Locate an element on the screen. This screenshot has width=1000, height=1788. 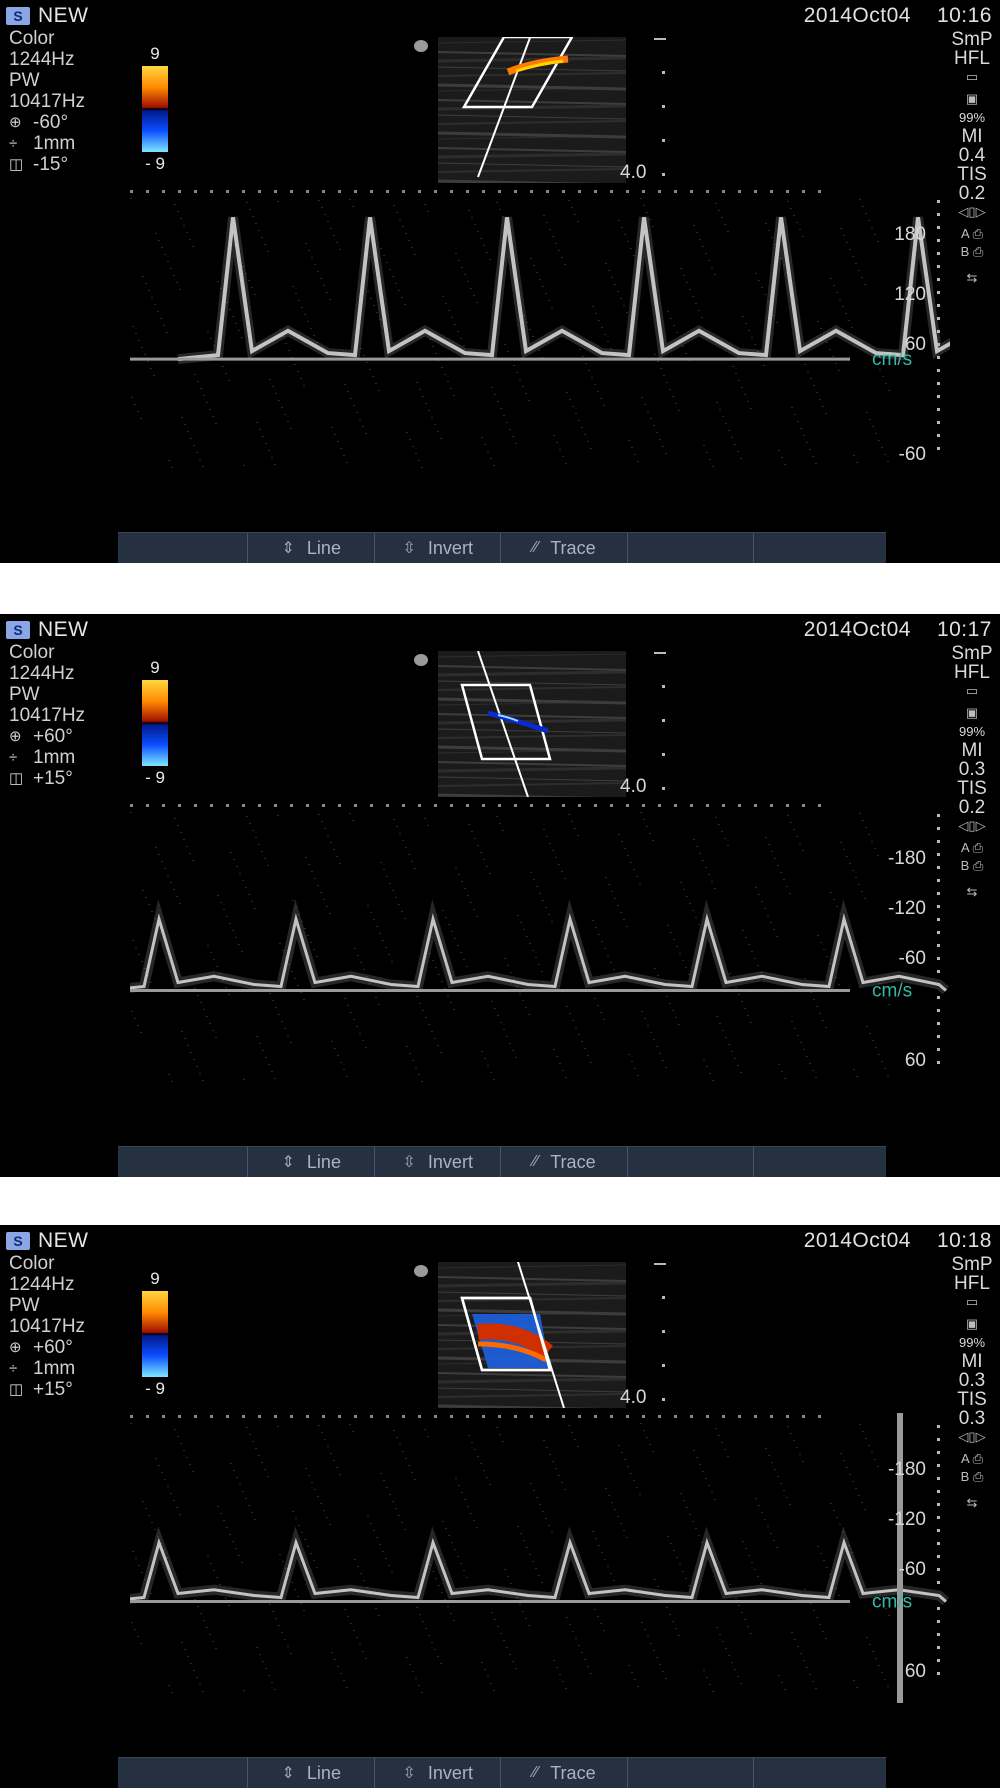
date-time: 2014Oct04 10:17 is located at coordinates (885, 630).